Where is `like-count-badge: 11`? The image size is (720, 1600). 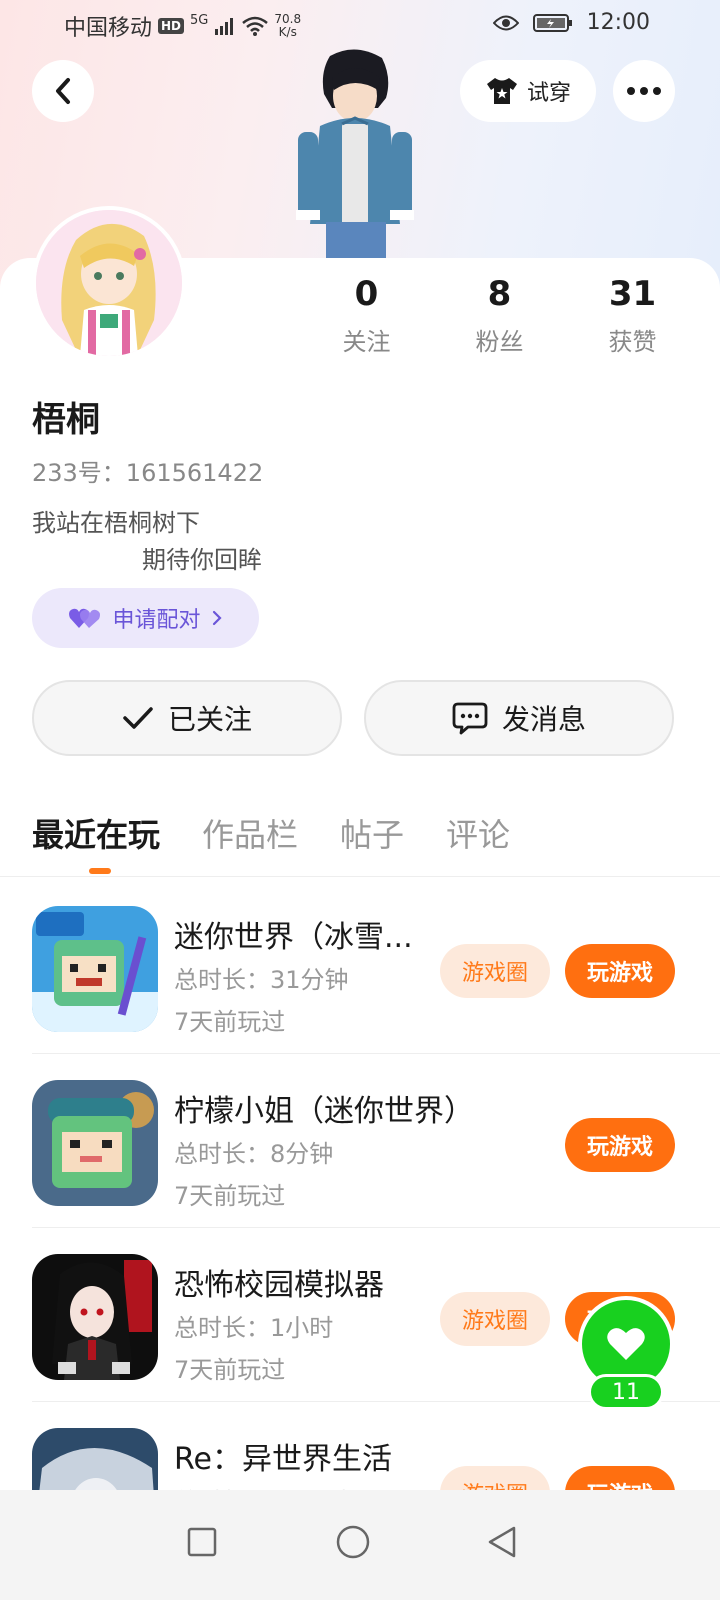
like-count-badge: 11 is located at coordinates (626, 1392).